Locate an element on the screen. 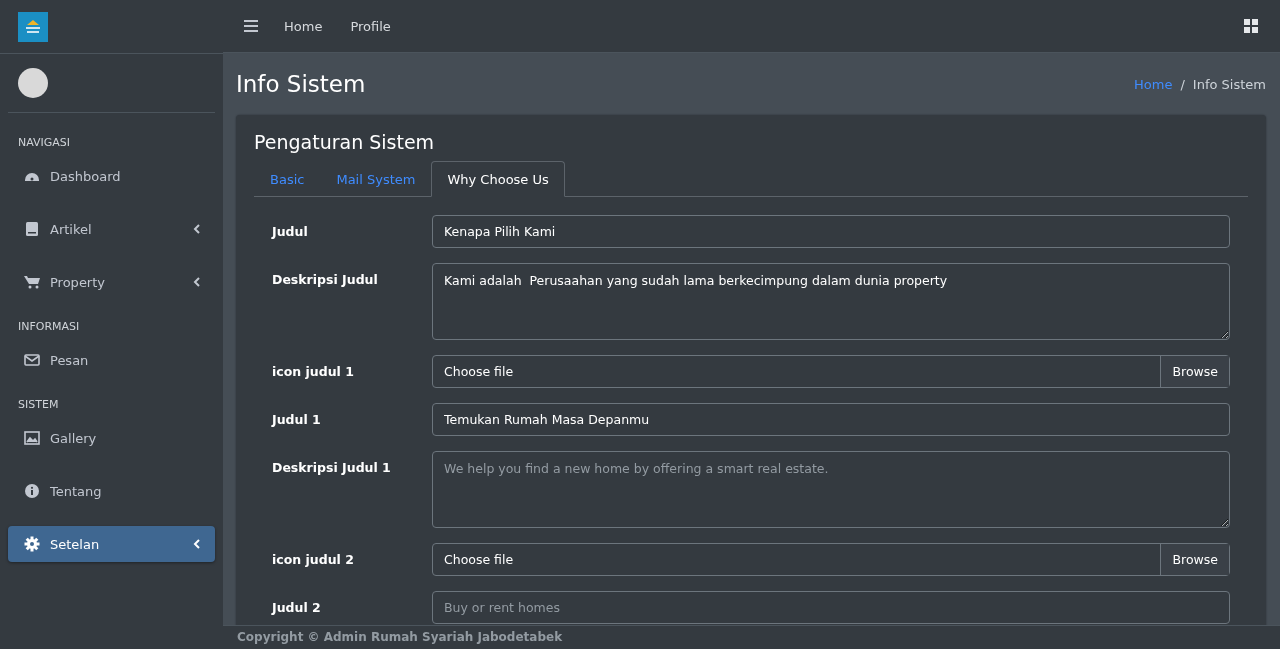 This screenshot has height=649, width=1280. input-field: Kenapa Pilih Kami is located at coordinates (831, 231).